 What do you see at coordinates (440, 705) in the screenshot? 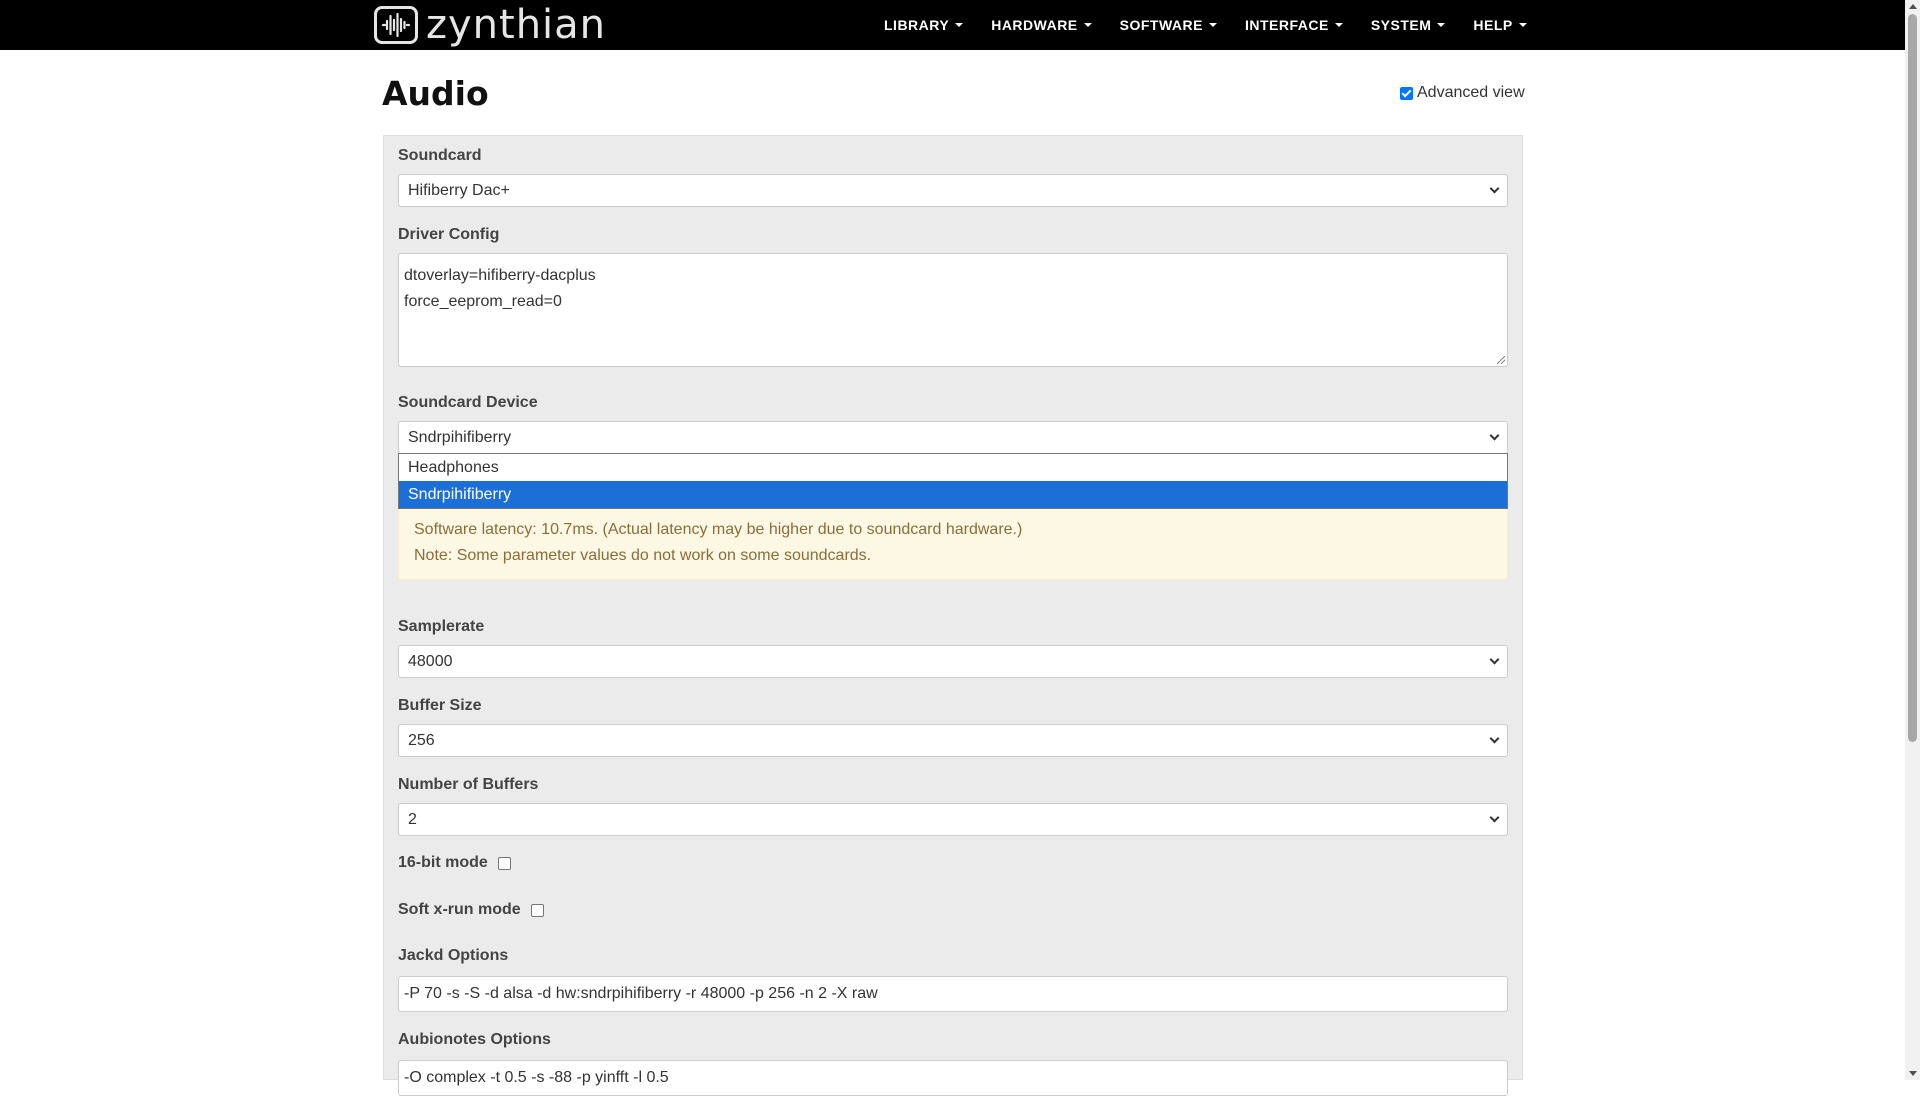
I see `buffer-size-label: Buffer Size` at bounding box center [440, 705].